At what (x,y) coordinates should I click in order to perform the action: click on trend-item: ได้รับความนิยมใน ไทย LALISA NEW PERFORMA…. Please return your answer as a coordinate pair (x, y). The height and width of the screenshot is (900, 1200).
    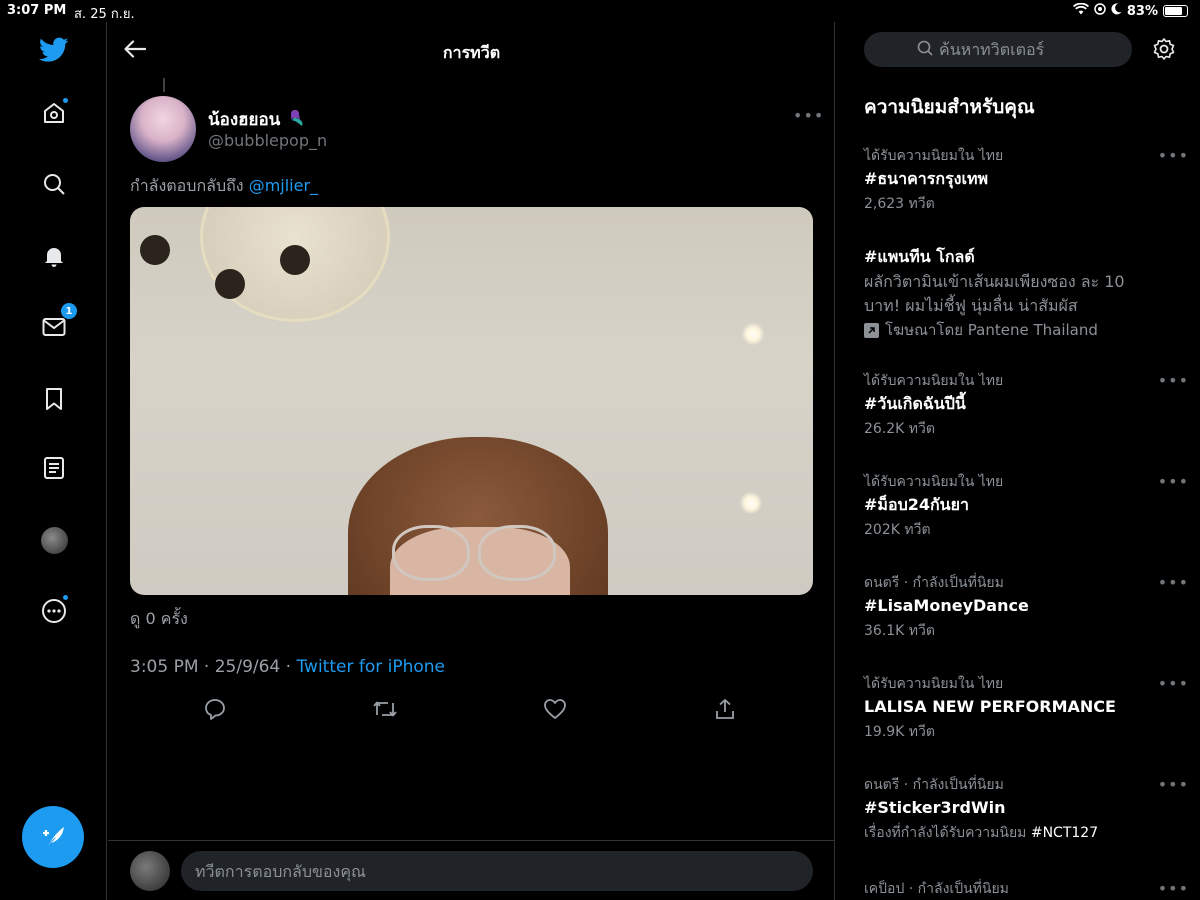
    Looking at the image, I should click on (1026, 709).